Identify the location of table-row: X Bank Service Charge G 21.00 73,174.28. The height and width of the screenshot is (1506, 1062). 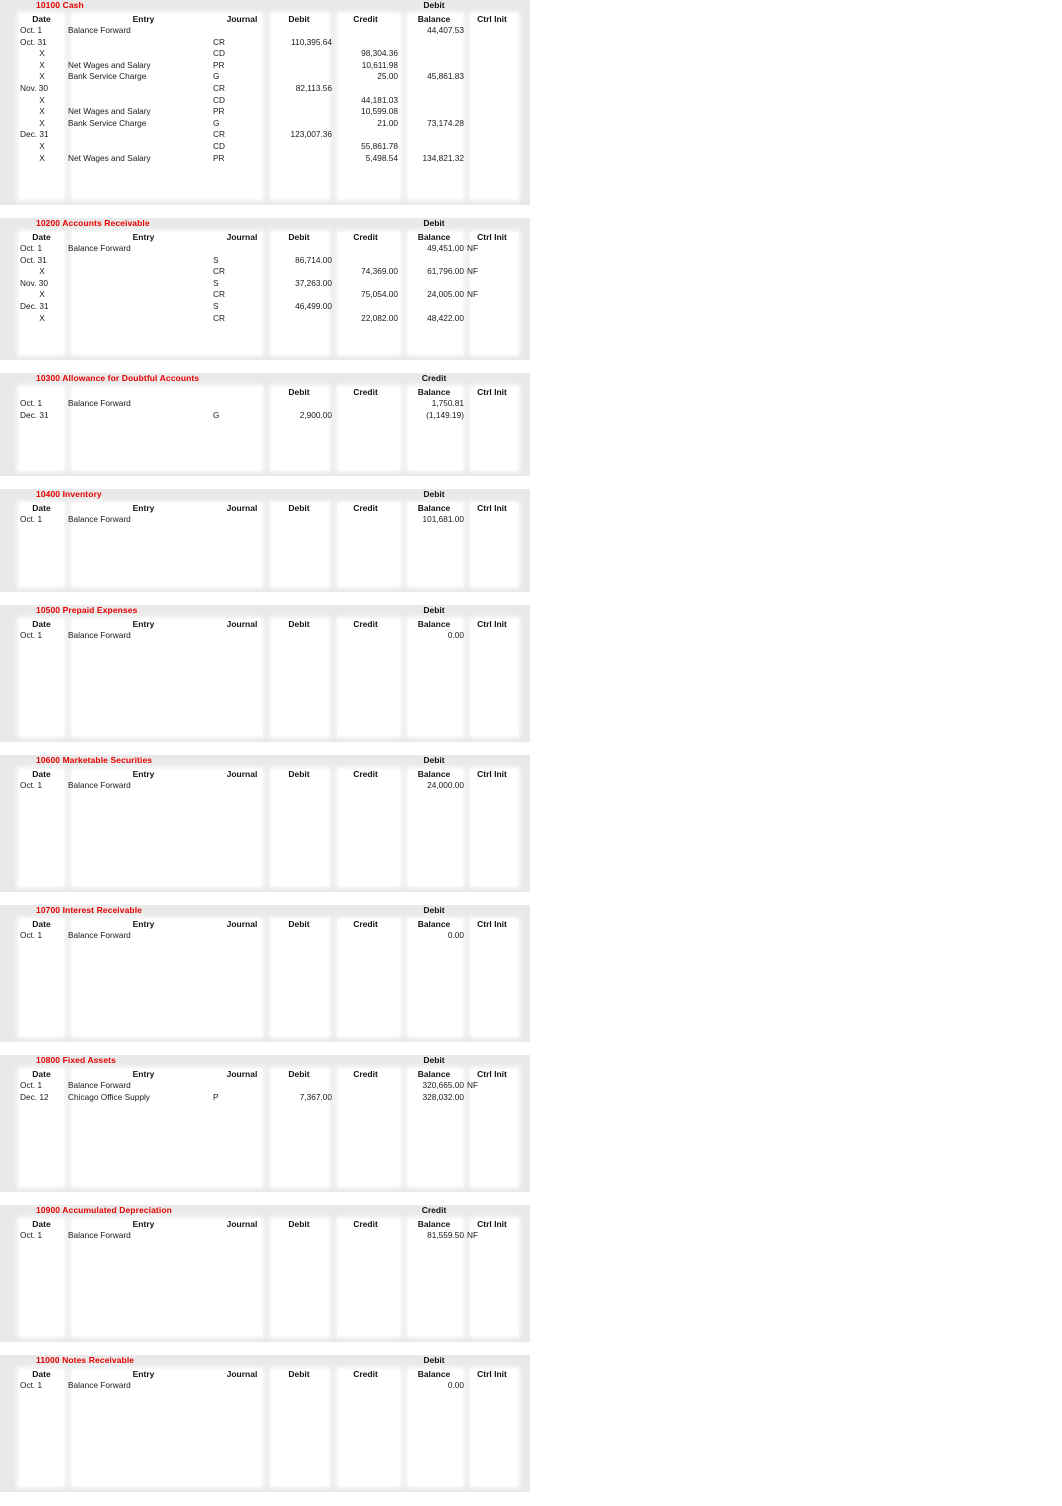
(265, 124).